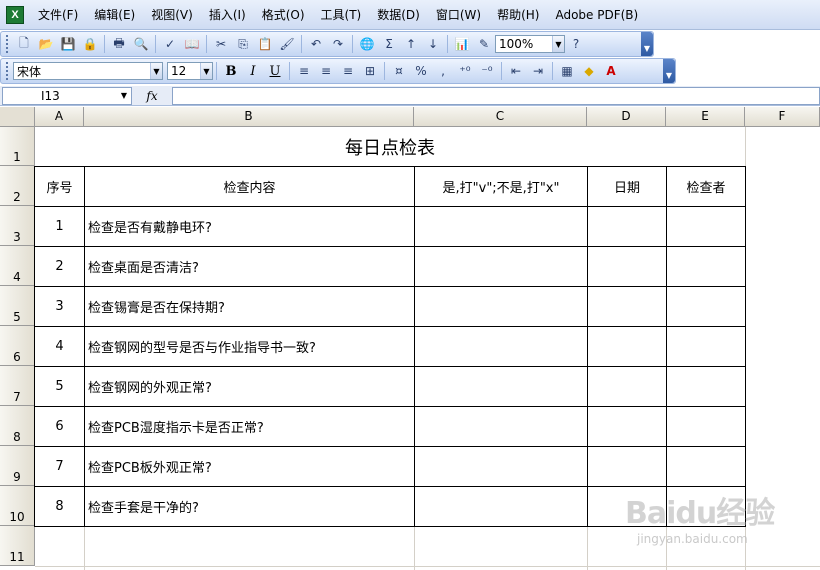  What do you see at coordinates (275, 71) in the screenshot?
I see `underline-button: U` at bounding box center [275, 71].